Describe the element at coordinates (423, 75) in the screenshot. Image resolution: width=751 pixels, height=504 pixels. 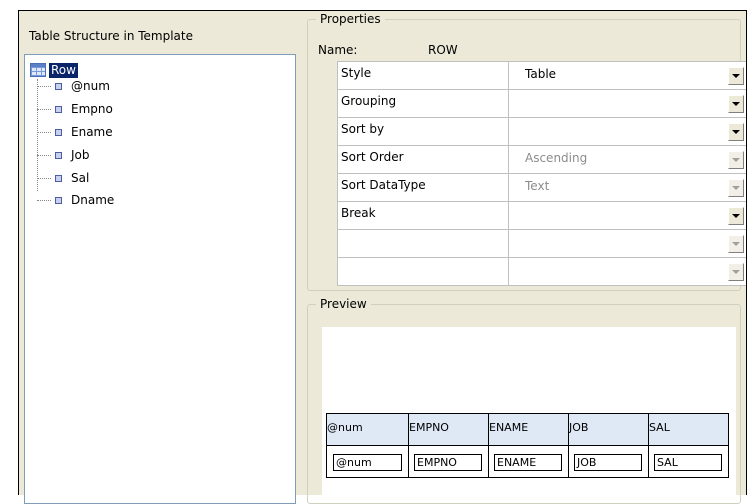
I see `property-name: Style` at that location.